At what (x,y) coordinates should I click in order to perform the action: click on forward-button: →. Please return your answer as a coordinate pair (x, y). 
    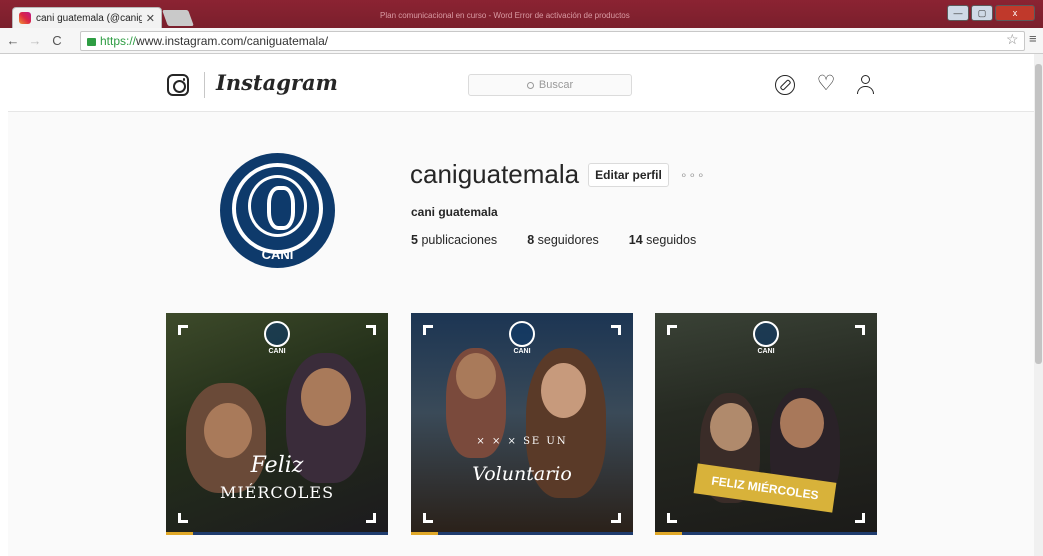
    Looking at the image, I should click on (35, 40).